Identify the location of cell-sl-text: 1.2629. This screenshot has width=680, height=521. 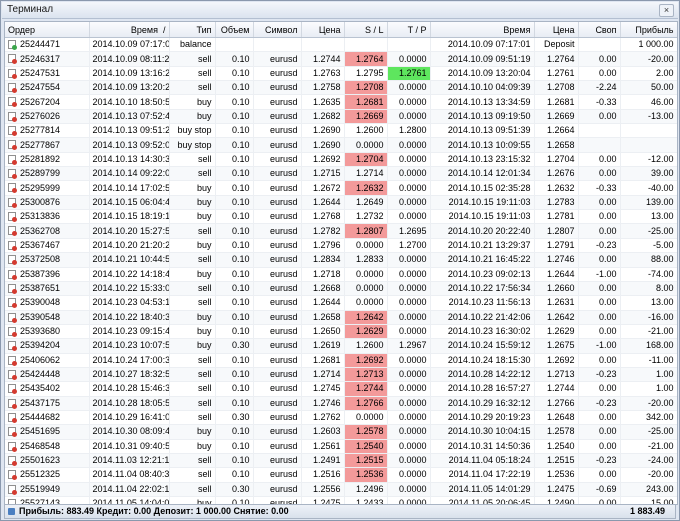
(369, 331).